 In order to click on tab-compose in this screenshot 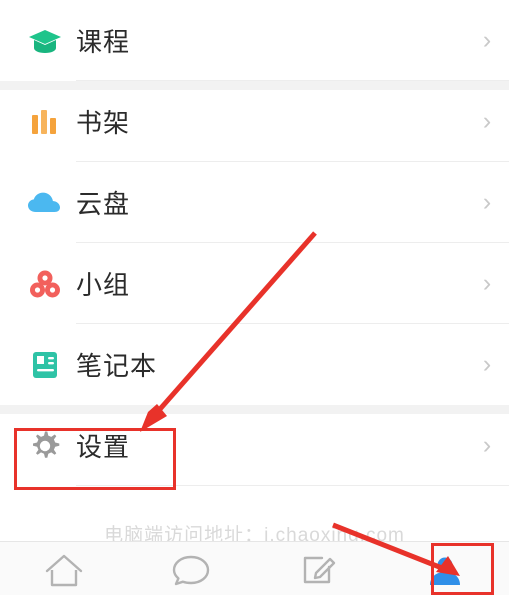, I will do `click(318, 568)`.